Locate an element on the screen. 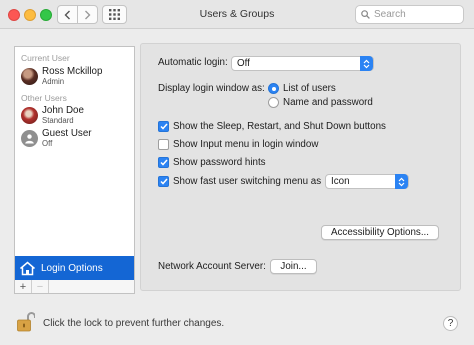 The image size is (474, 345). user-role: Standard is located at coordinates (58, 120).